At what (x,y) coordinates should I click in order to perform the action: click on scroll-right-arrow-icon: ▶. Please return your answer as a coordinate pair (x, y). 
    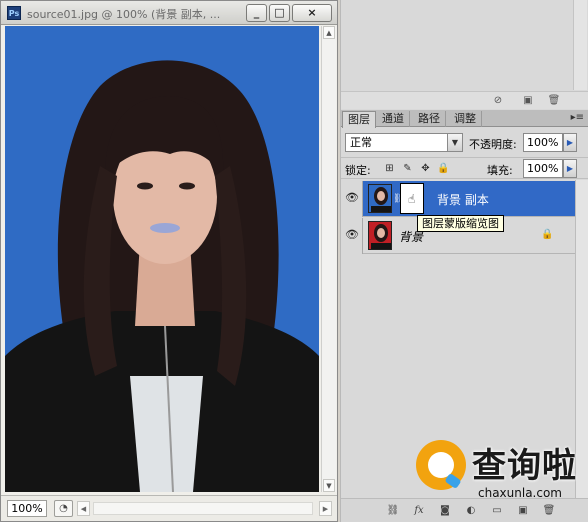
    Looking at the image, I should click on (325, 508).